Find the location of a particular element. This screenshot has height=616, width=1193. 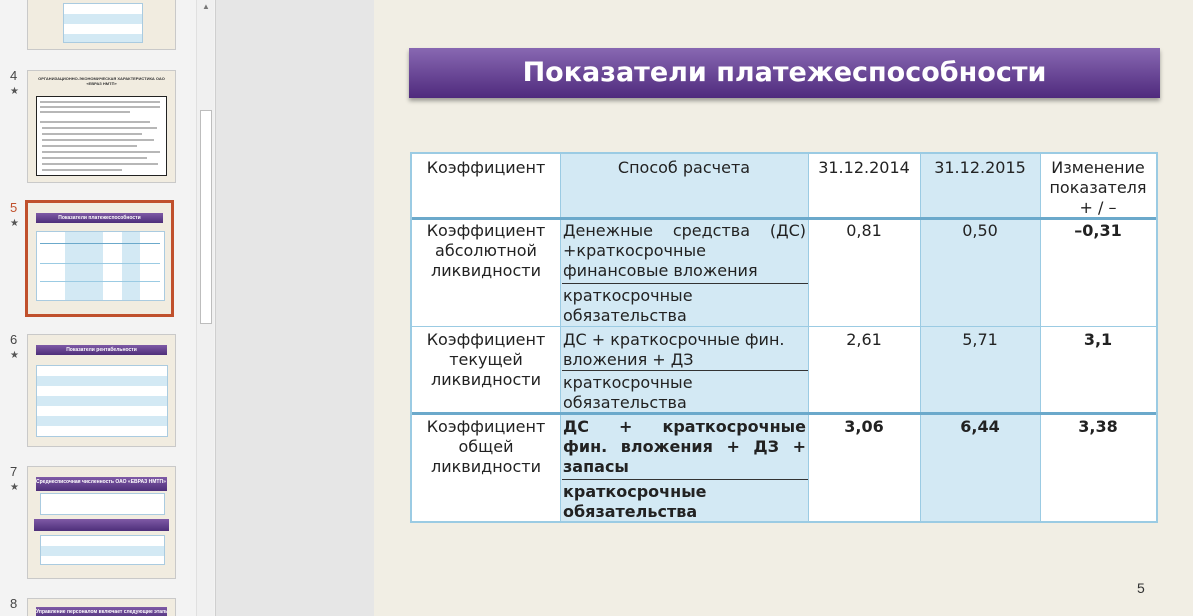

thumbnail-number: 7 is located at coordinates (14, 471).